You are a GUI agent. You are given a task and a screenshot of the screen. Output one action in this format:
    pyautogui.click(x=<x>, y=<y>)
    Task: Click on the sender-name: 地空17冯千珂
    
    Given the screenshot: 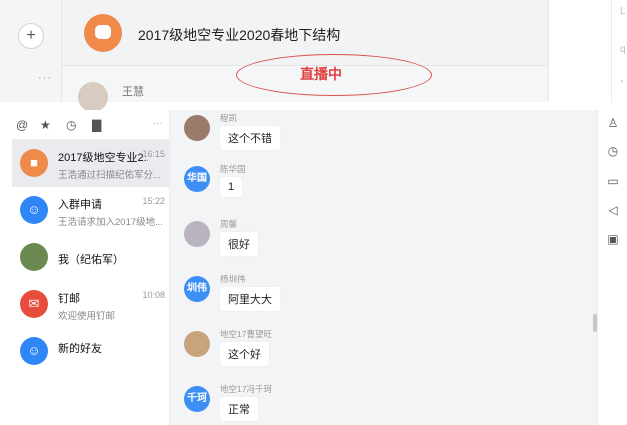 What is the action you would take?
    pyautogui.click(x=246, y=389)
    